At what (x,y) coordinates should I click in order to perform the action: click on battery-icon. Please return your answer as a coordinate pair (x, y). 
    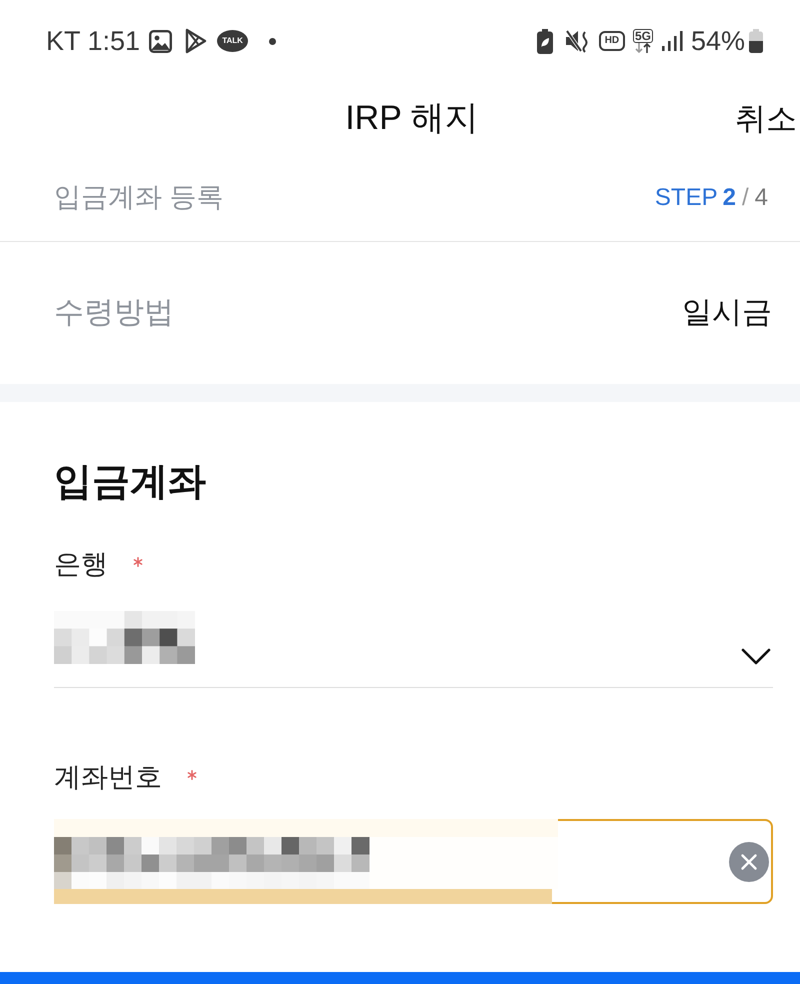
    Looking at the image, I should click on (756, 41).